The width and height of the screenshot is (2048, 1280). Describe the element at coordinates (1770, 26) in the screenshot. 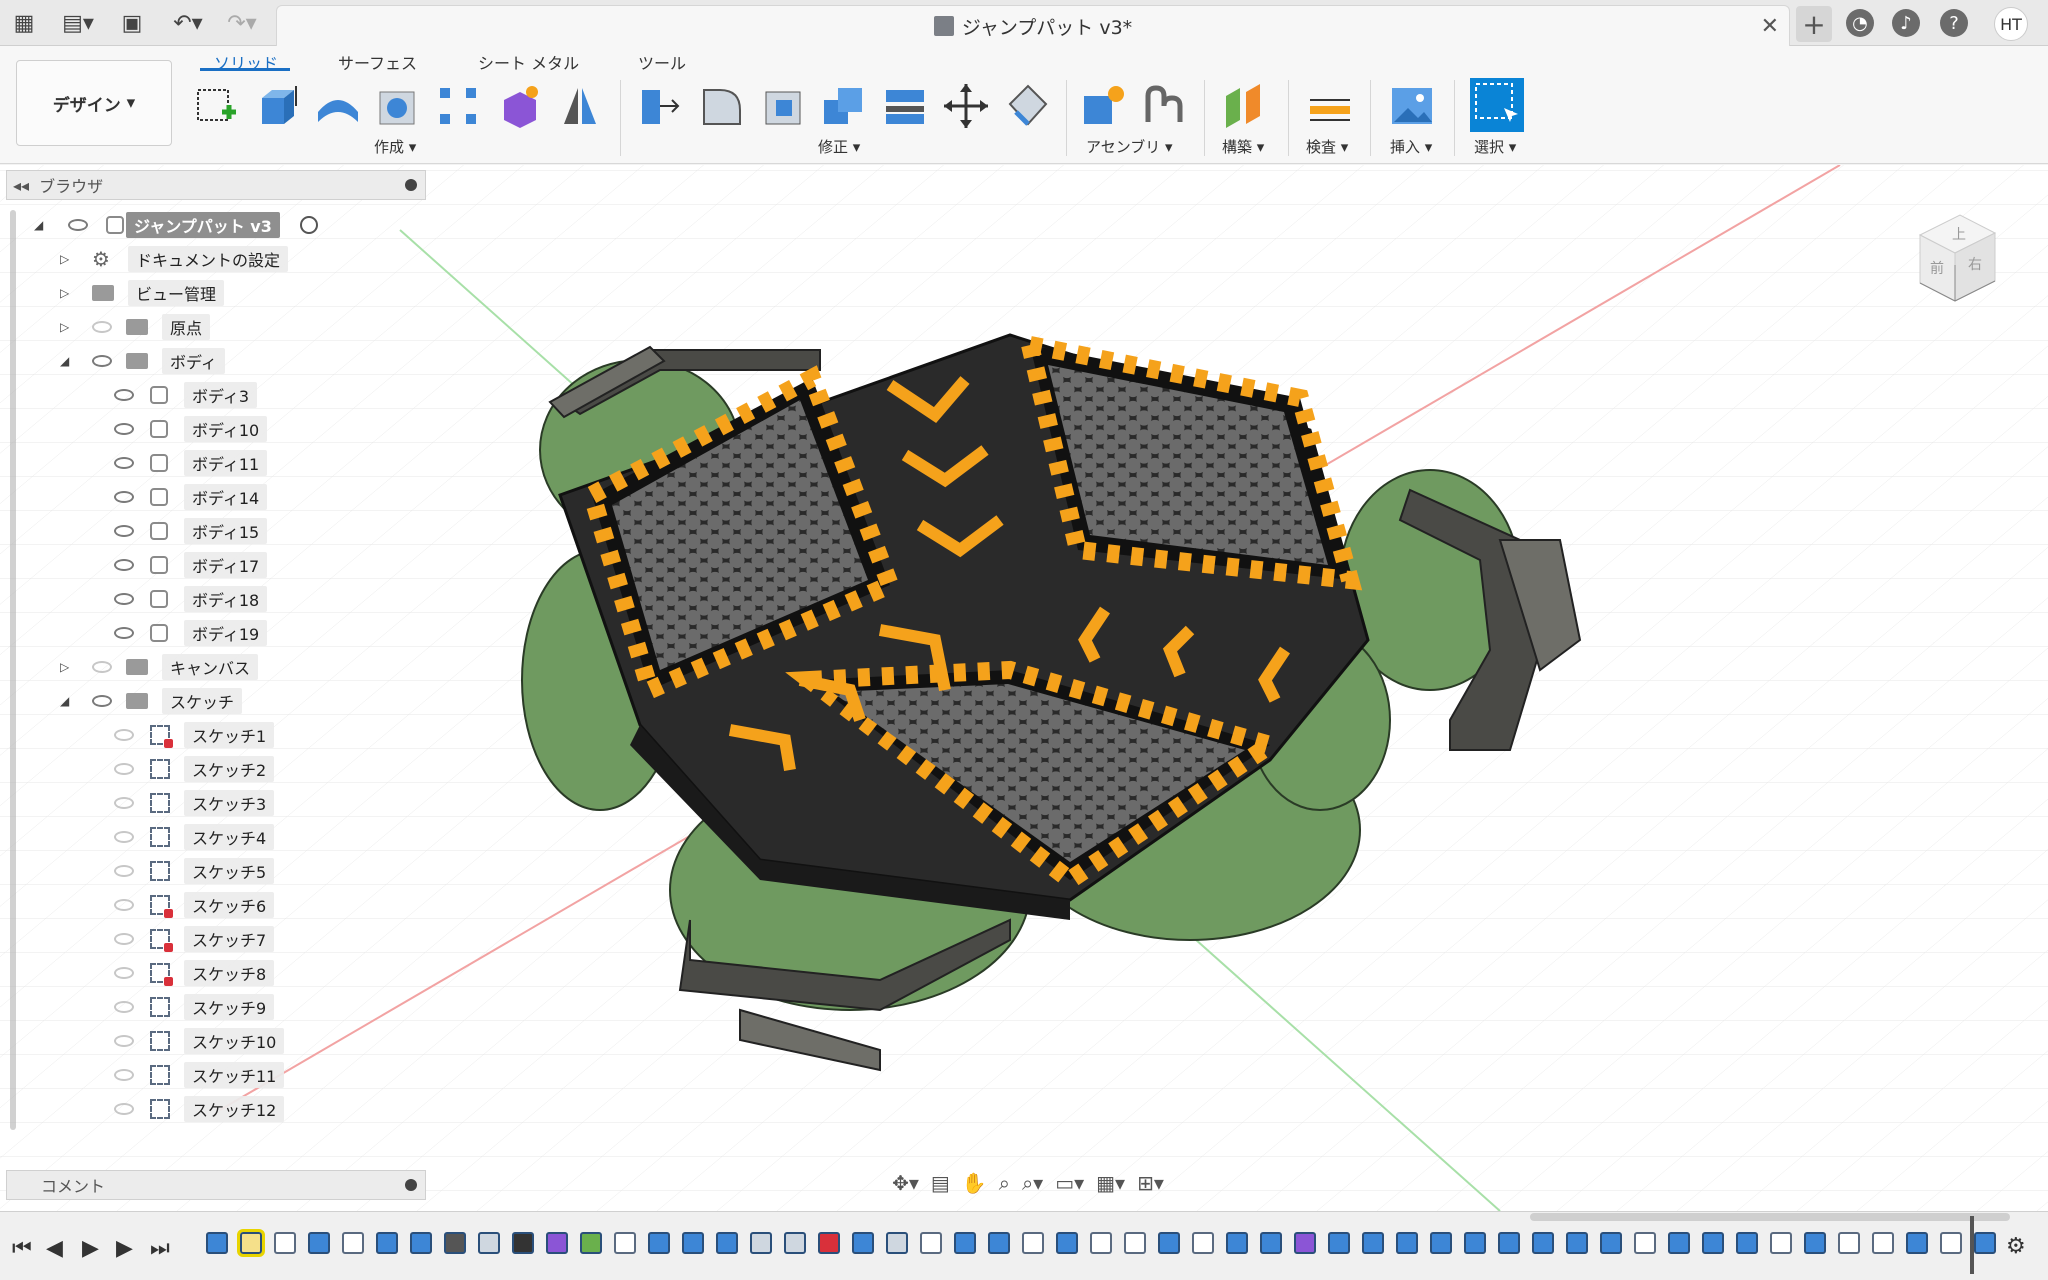

I see `close-tab-icon: ✕` at that location.